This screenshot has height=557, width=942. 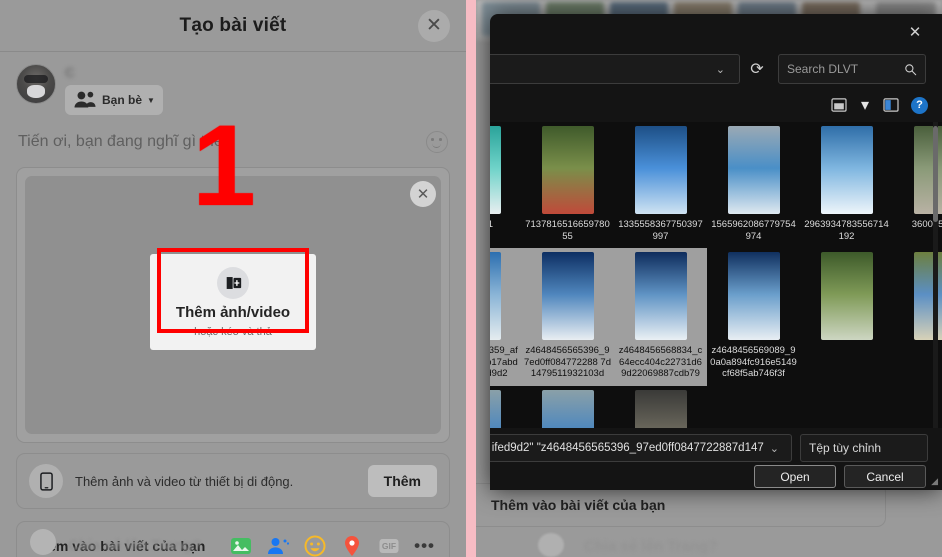 I want to click on resize-grip-icon: ◢, so click(x=934, y=481).